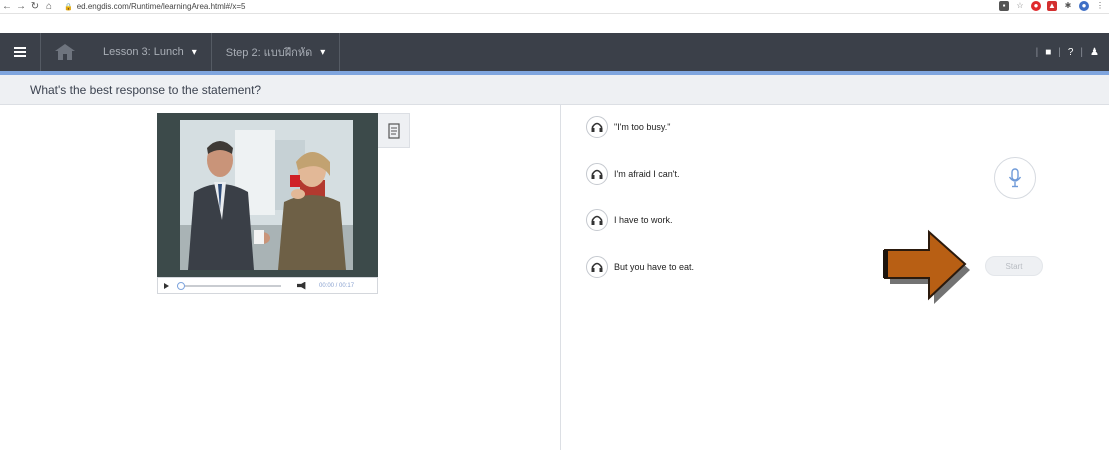 Image resolution: width=1109 pixels, height=450 pixels. I want to click on microphone-button, so click(1015, 178).